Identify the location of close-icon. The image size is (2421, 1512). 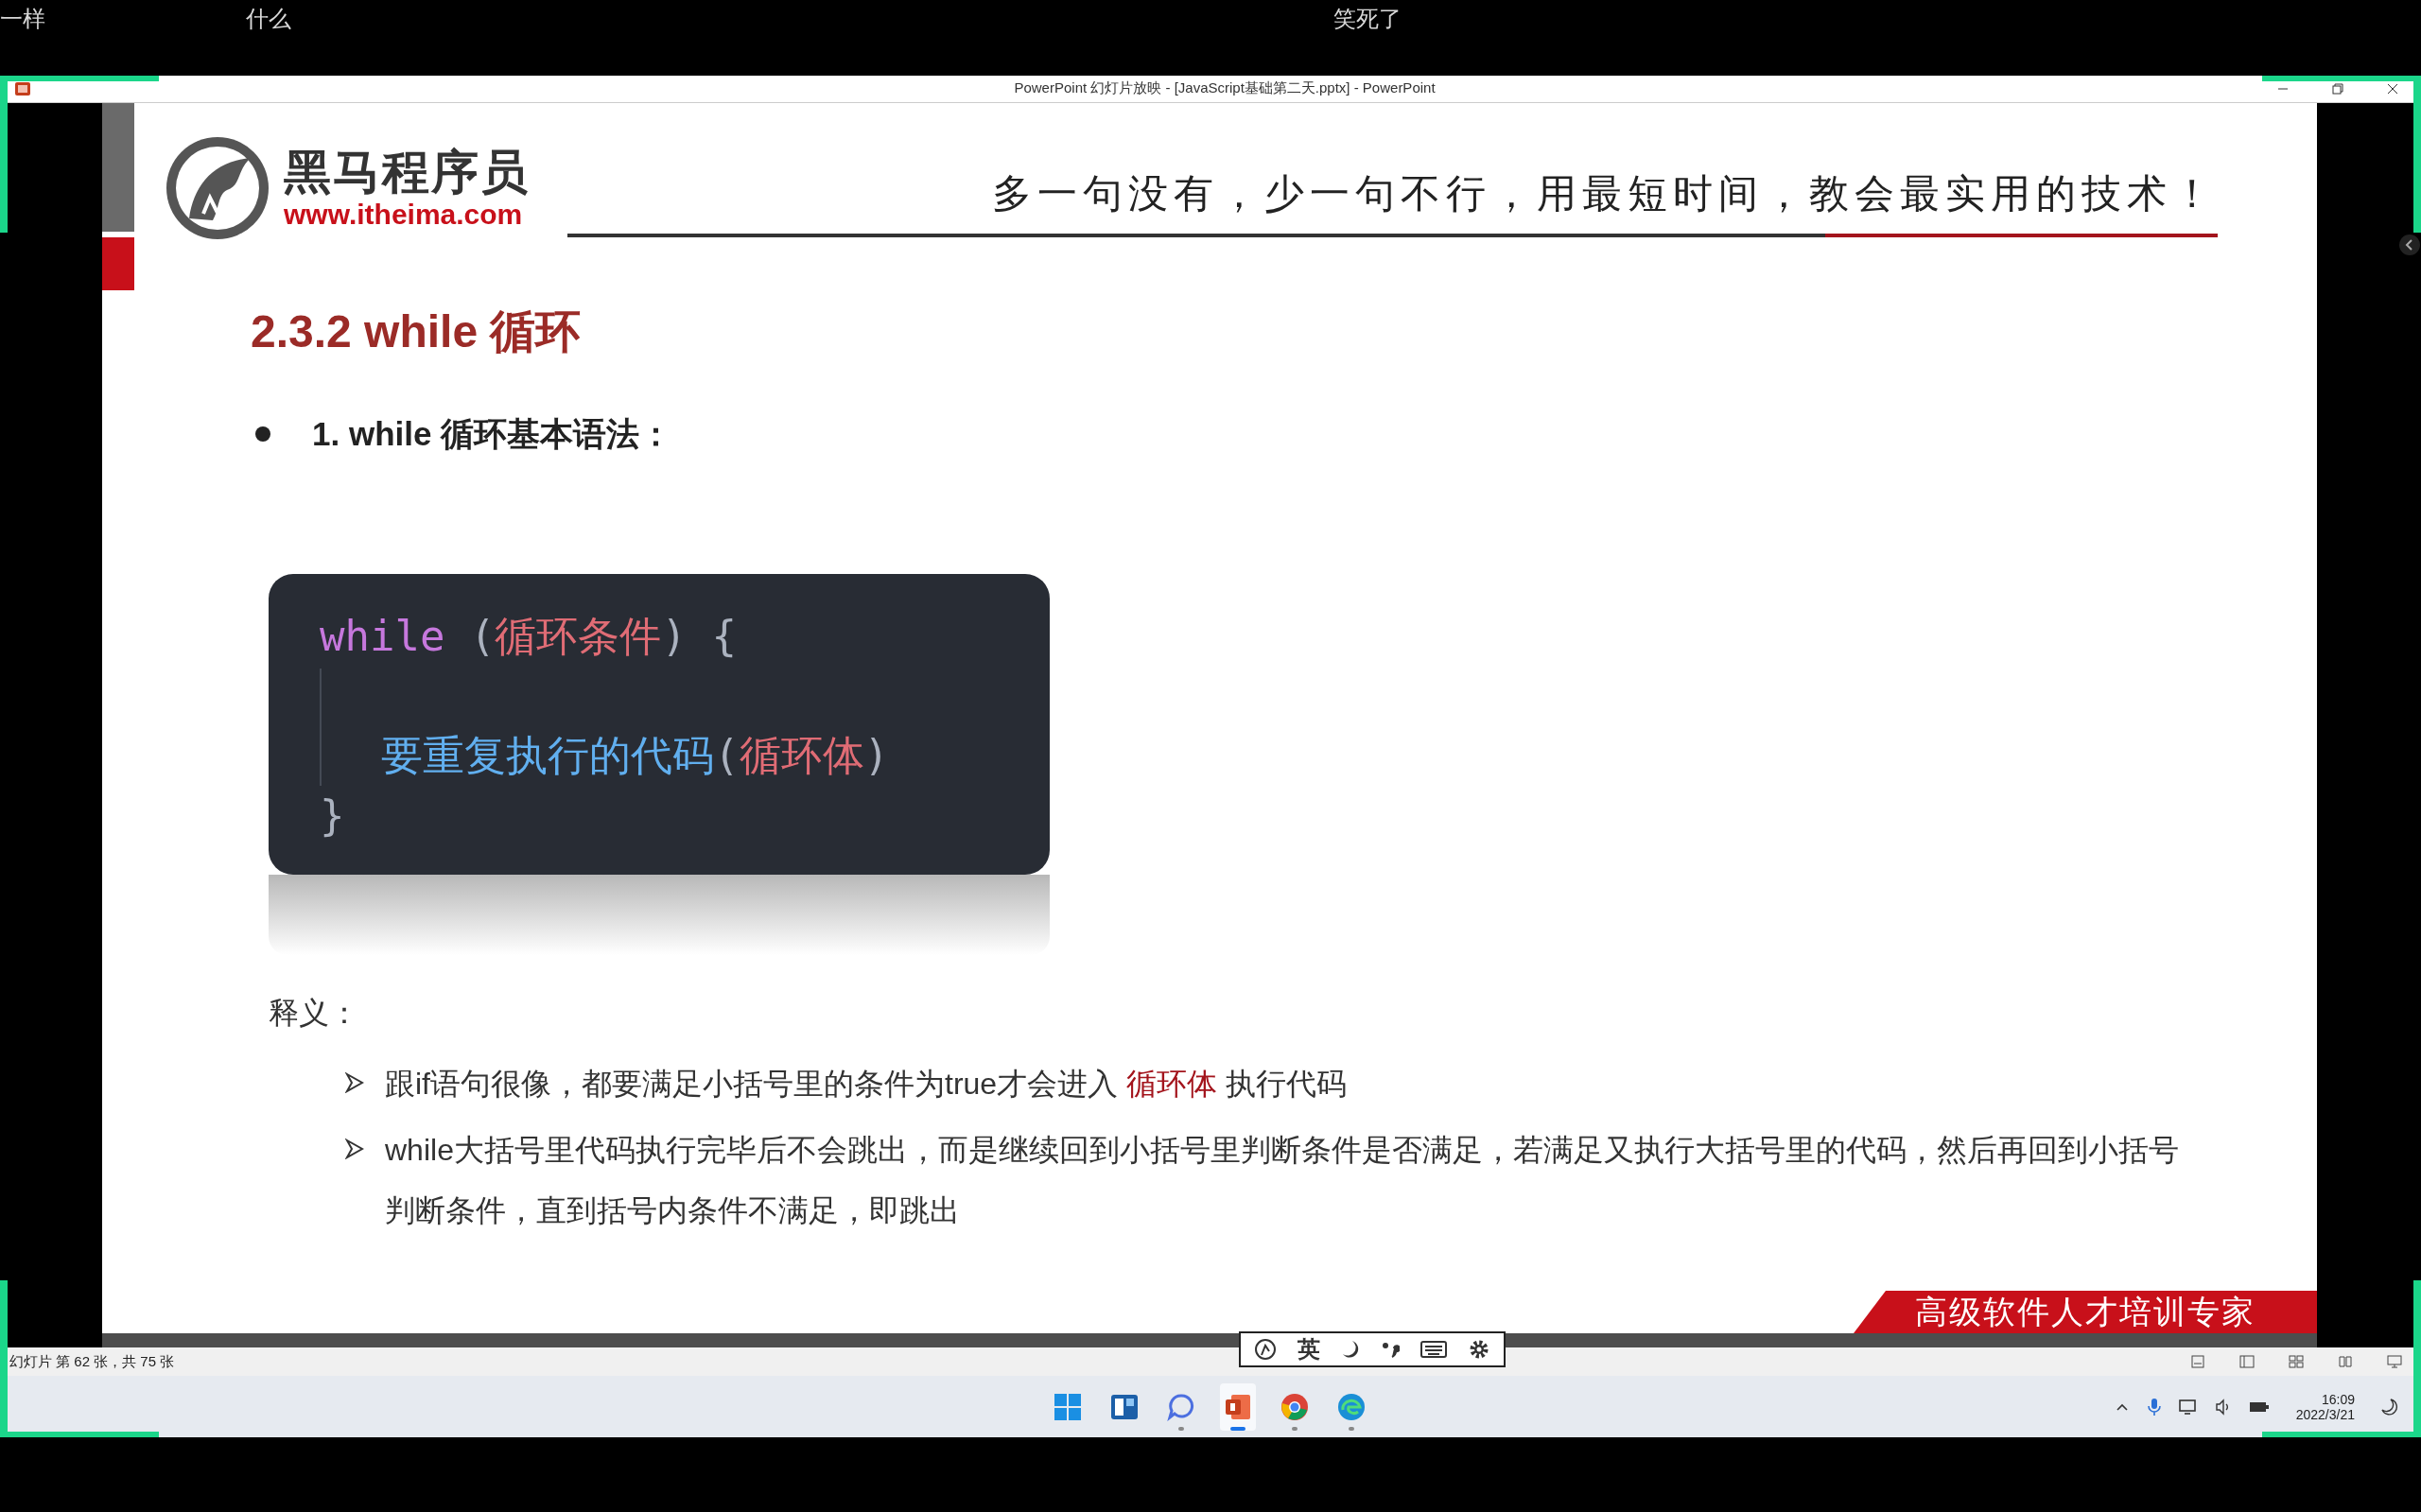
(2392, 89).